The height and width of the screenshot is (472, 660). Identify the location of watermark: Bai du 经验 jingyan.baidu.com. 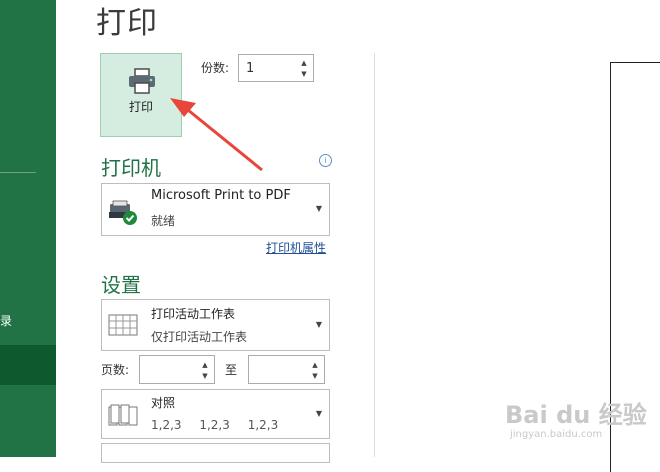
(576, 417).